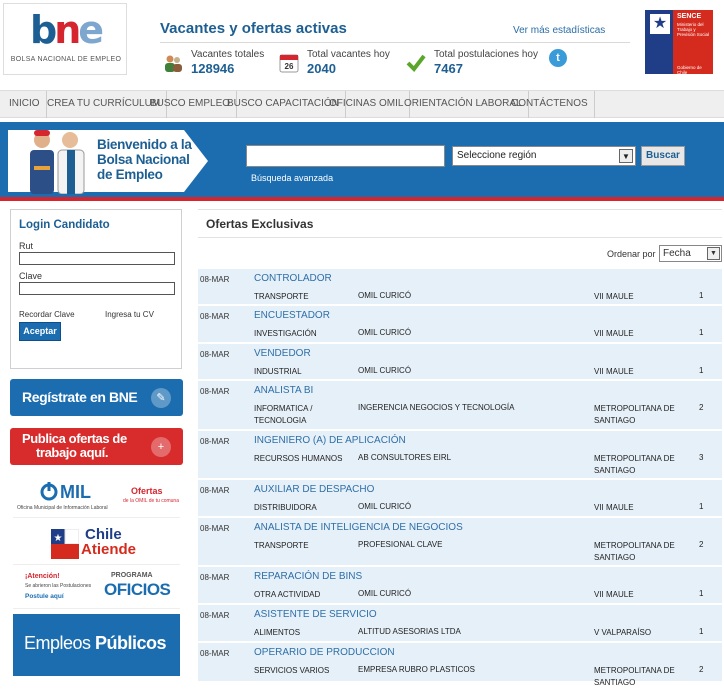 The image size is (724, 689). I want to click on offer-title-link: ANALISTA DE INTELIGENCIA DE NEGOCIOS, so click(358, 527).